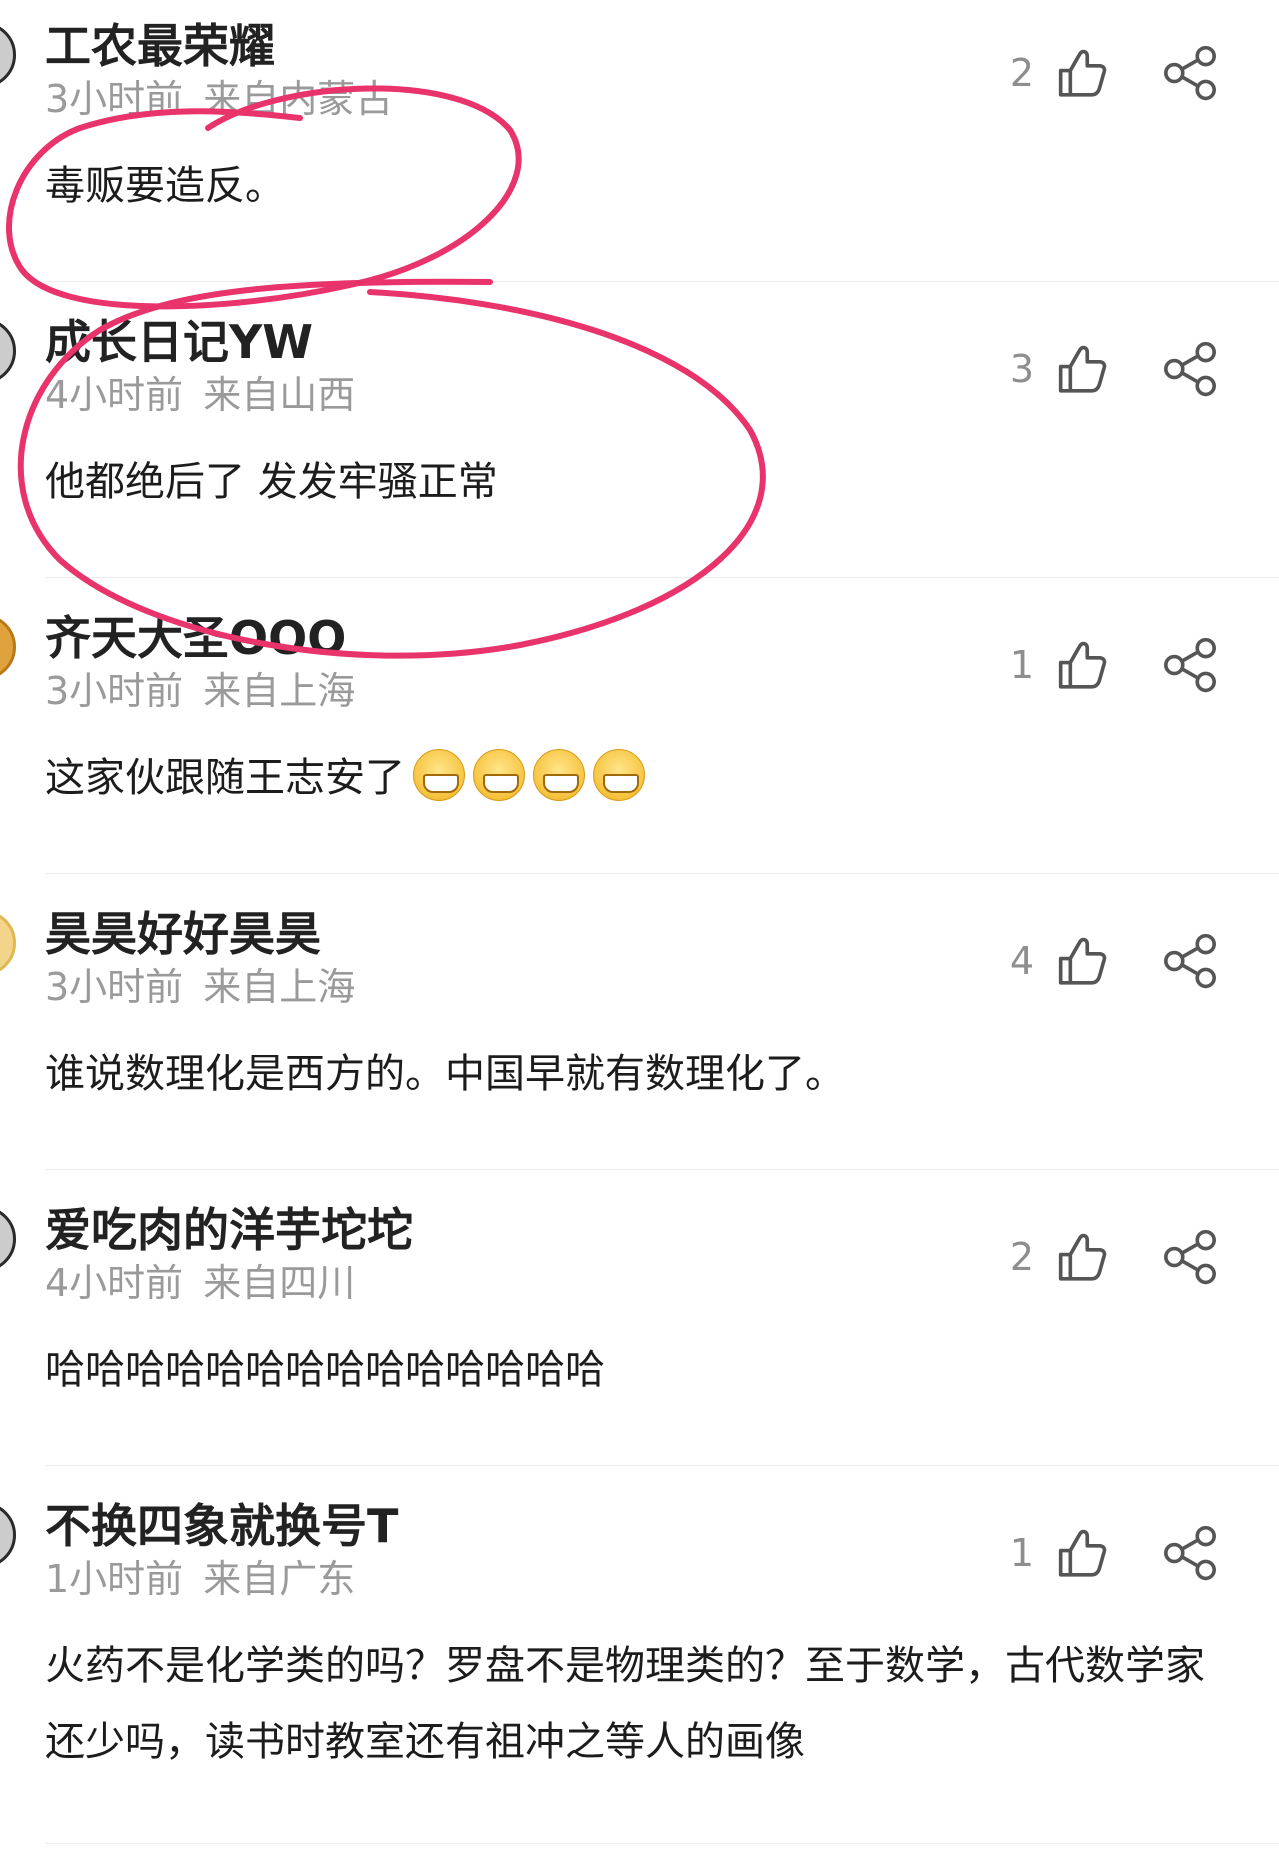  Describe the element at coordinates (298, 99) in the screenshot. I see `comment-location: 来自内蒙古` at that location.